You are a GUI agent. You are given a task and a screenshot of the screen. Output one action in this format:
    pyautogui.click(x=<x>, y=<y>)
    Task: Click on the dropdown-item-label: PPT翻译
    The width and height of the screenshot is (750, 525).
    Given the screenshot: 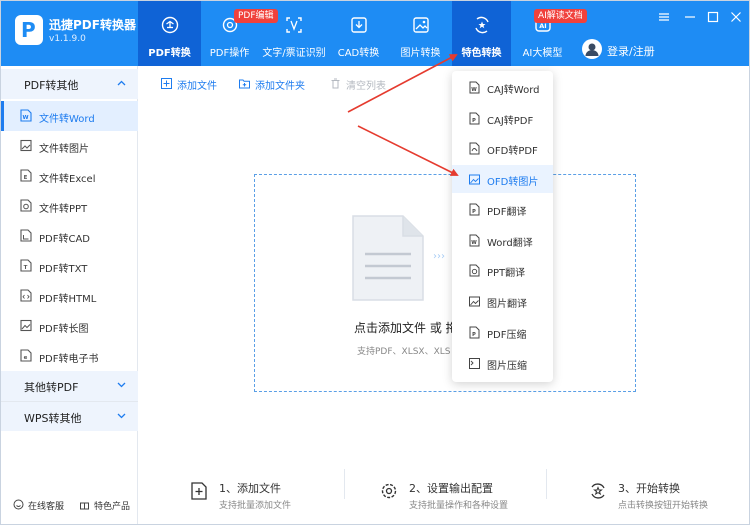 What is the action you would take?
    pyautogui.click(x=506, y=273)
    